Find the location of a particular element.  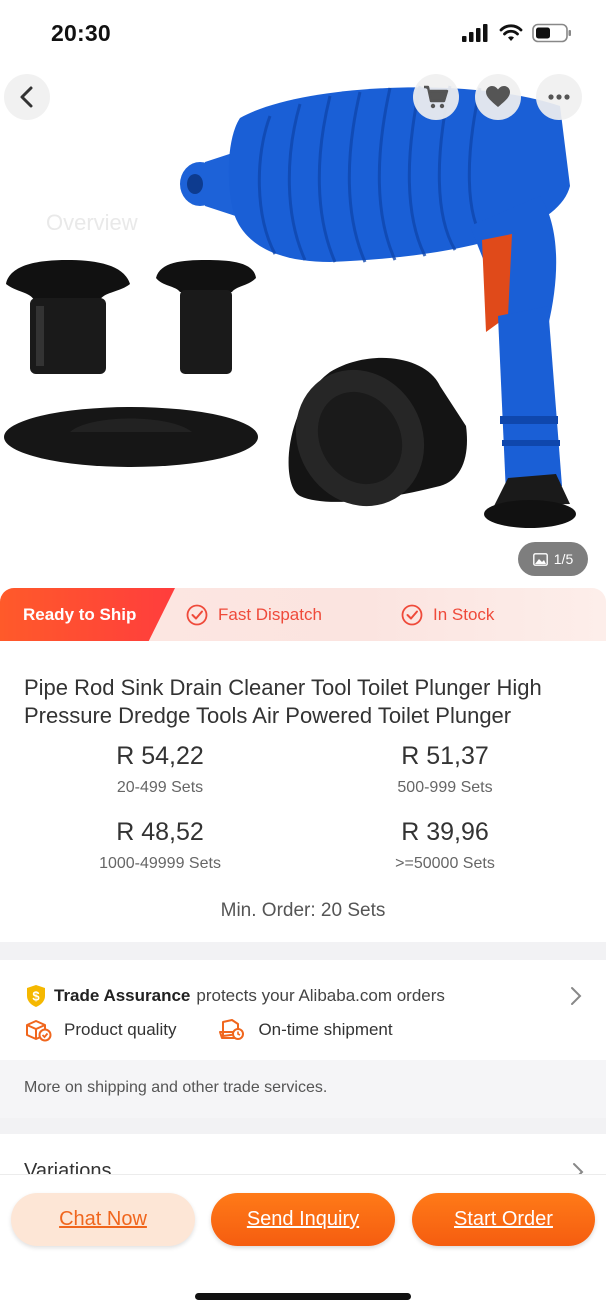

tier-price: R 54,22 is located at coordinates (160, 756).